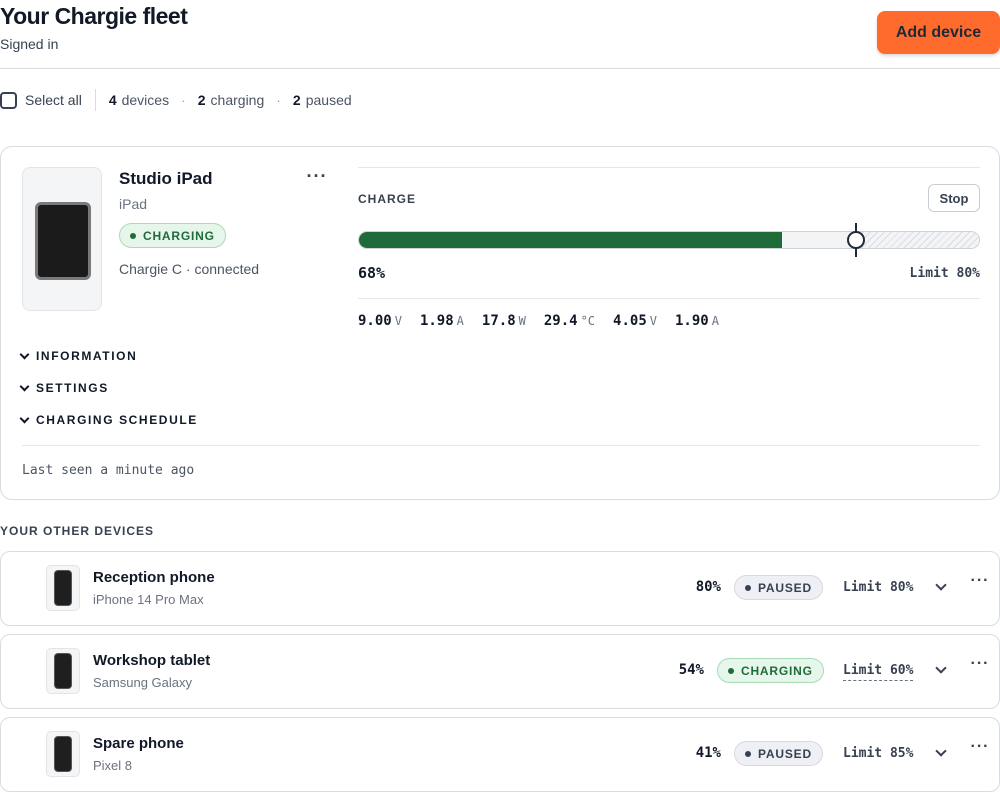  Describe the element at coordinates (375, 321) in the screenshot. I see `telemetry-value: 9.00` at that location.